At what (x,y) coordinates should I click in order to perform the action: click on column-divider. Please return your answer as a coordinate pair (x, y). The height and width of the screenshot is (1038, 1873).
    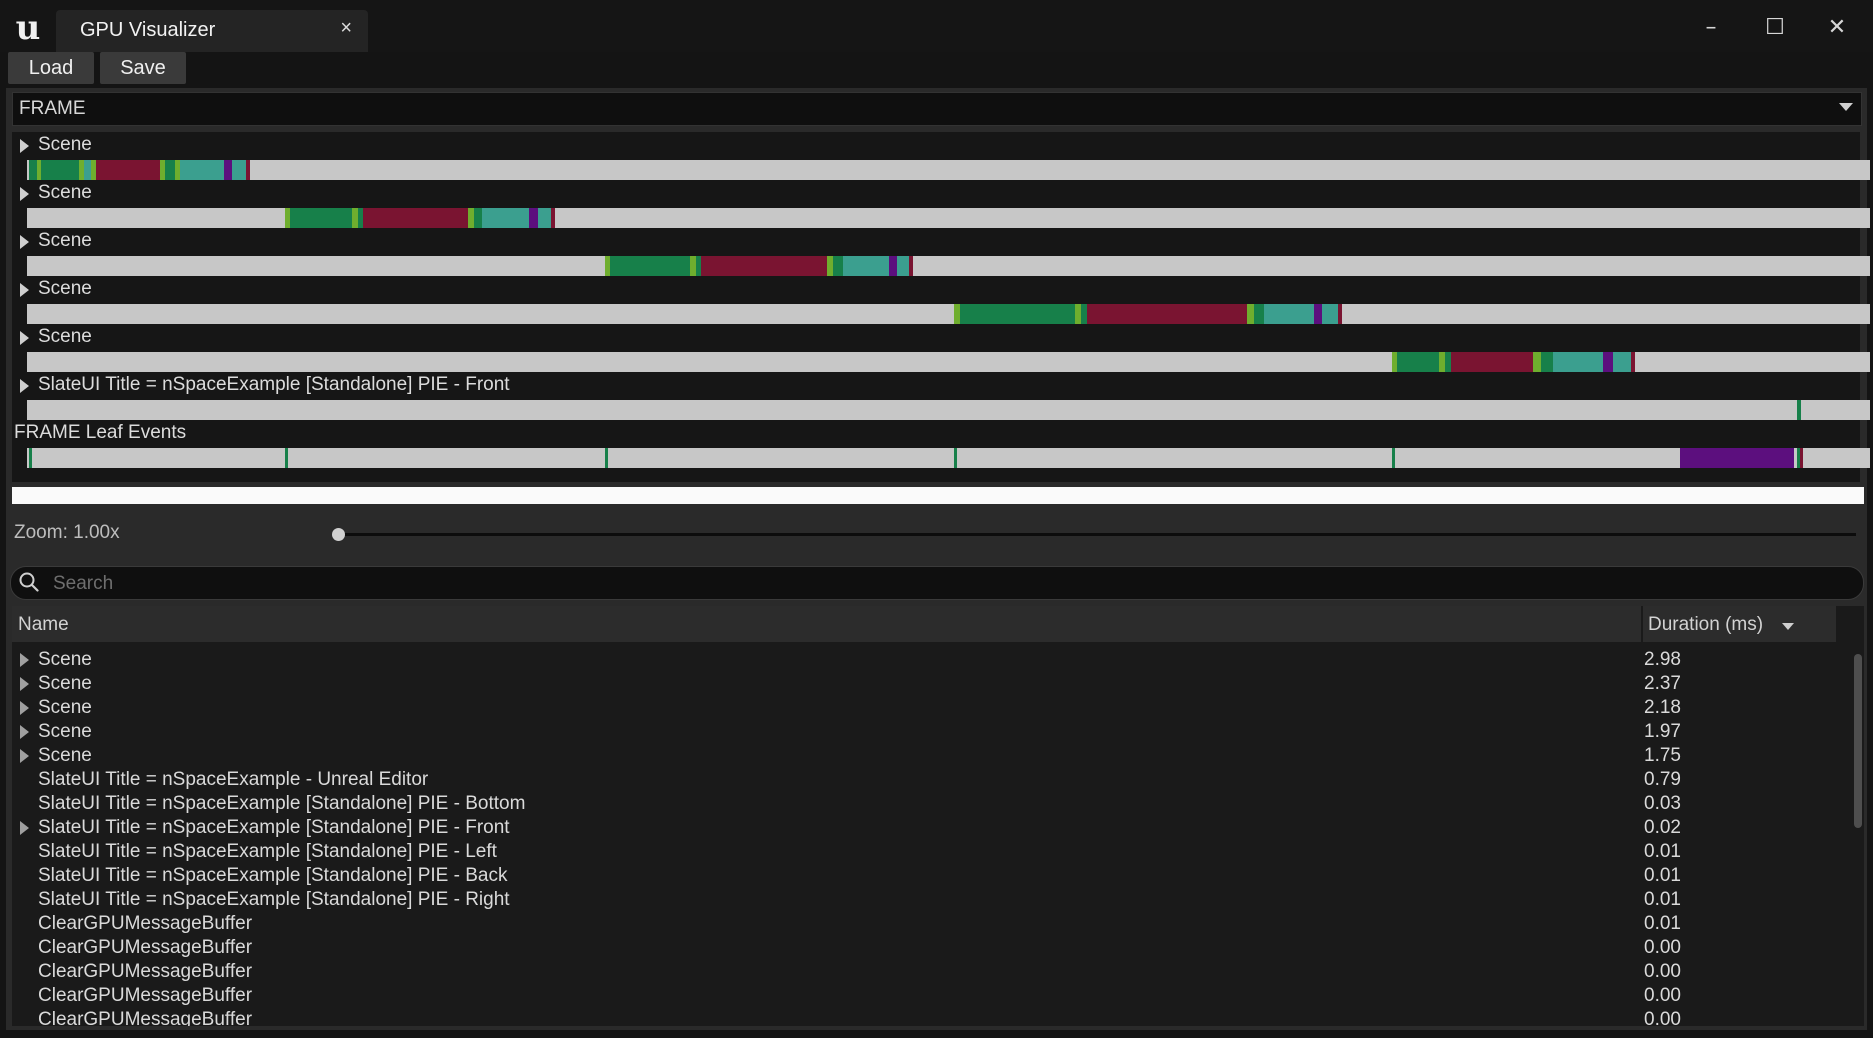
    Looking at the image, I should click on (1642, 624).